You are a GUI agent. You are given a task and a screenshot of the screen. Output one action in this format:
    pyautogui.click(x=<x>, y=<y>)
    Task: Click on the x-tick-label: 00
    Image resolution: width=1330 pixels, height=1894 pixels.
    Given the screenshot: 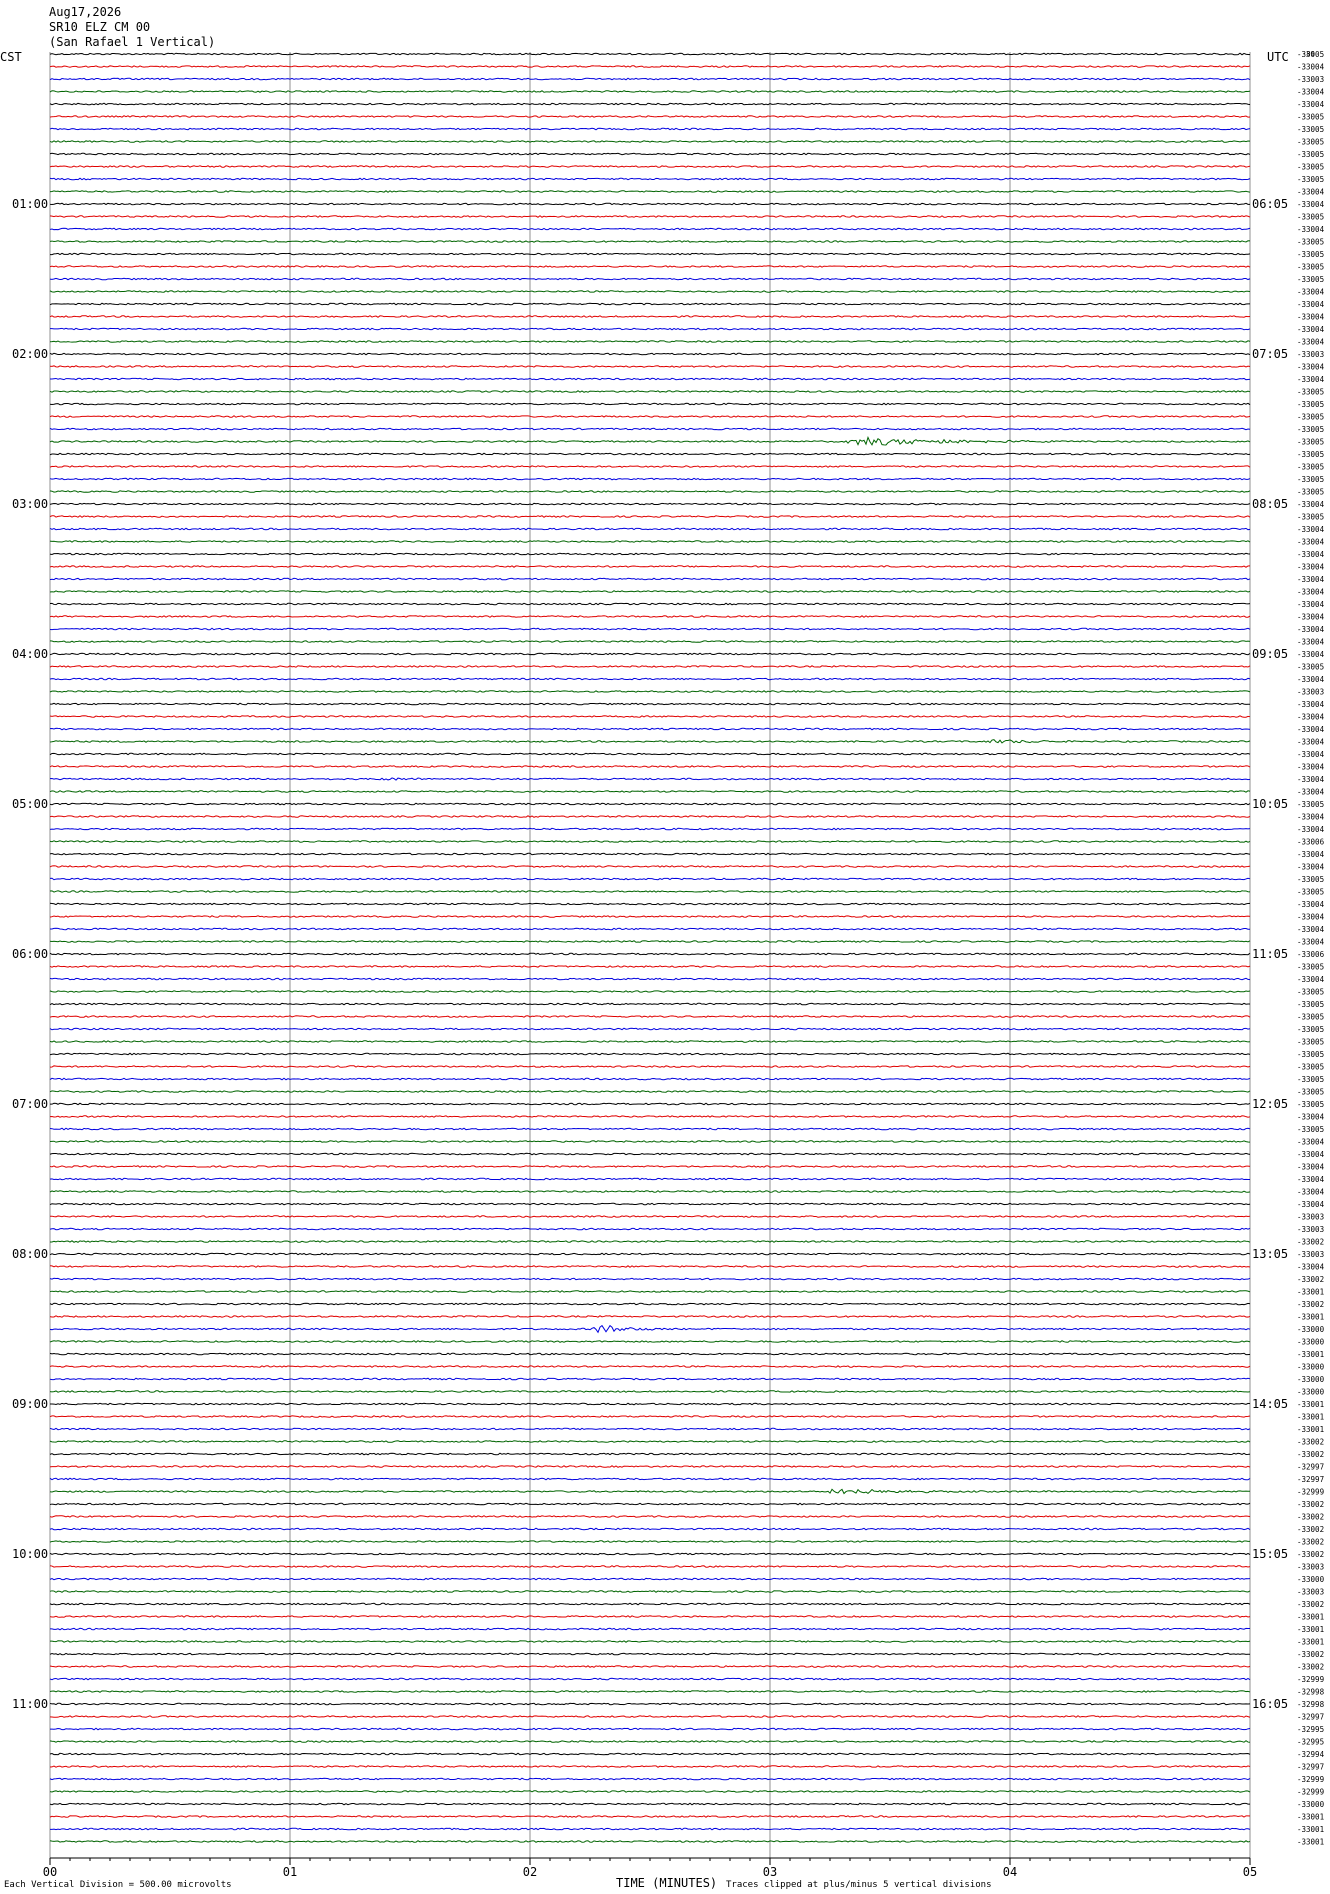 What is the action you would take?
    pyautogui.click(x=50, y=1872)
    